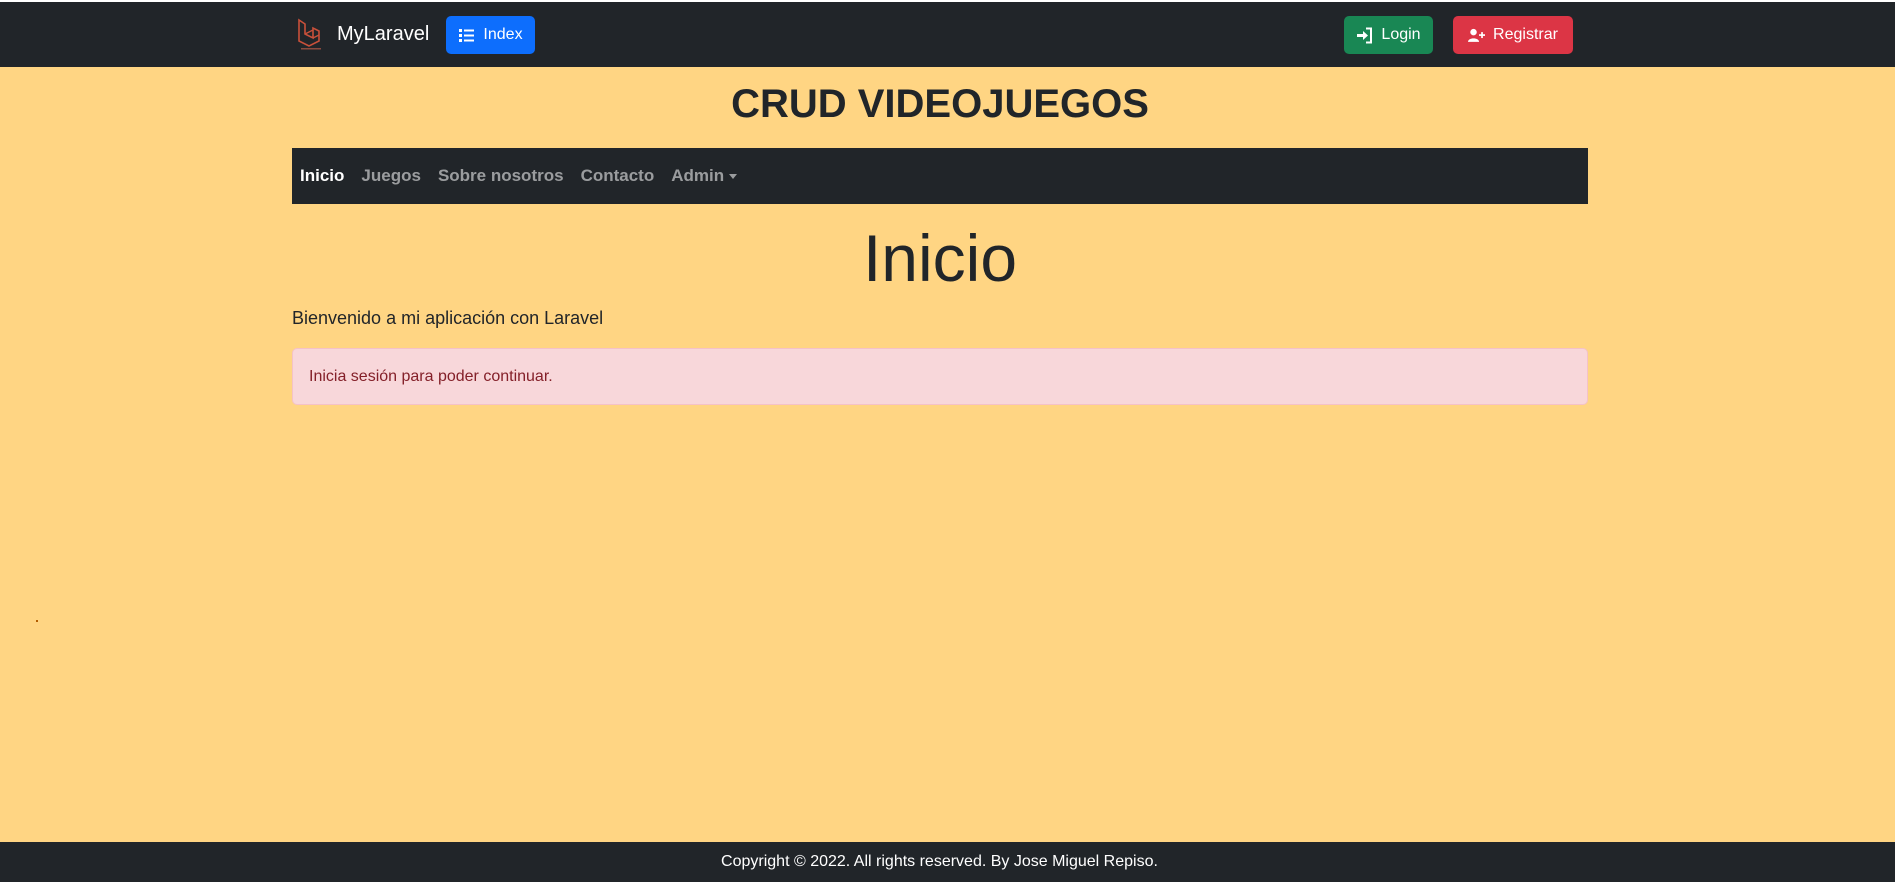 This screenshot has height=884, width=1895. I want to click on top-navbar: MyLaravel Index Login Registrar, so click(947, 34).